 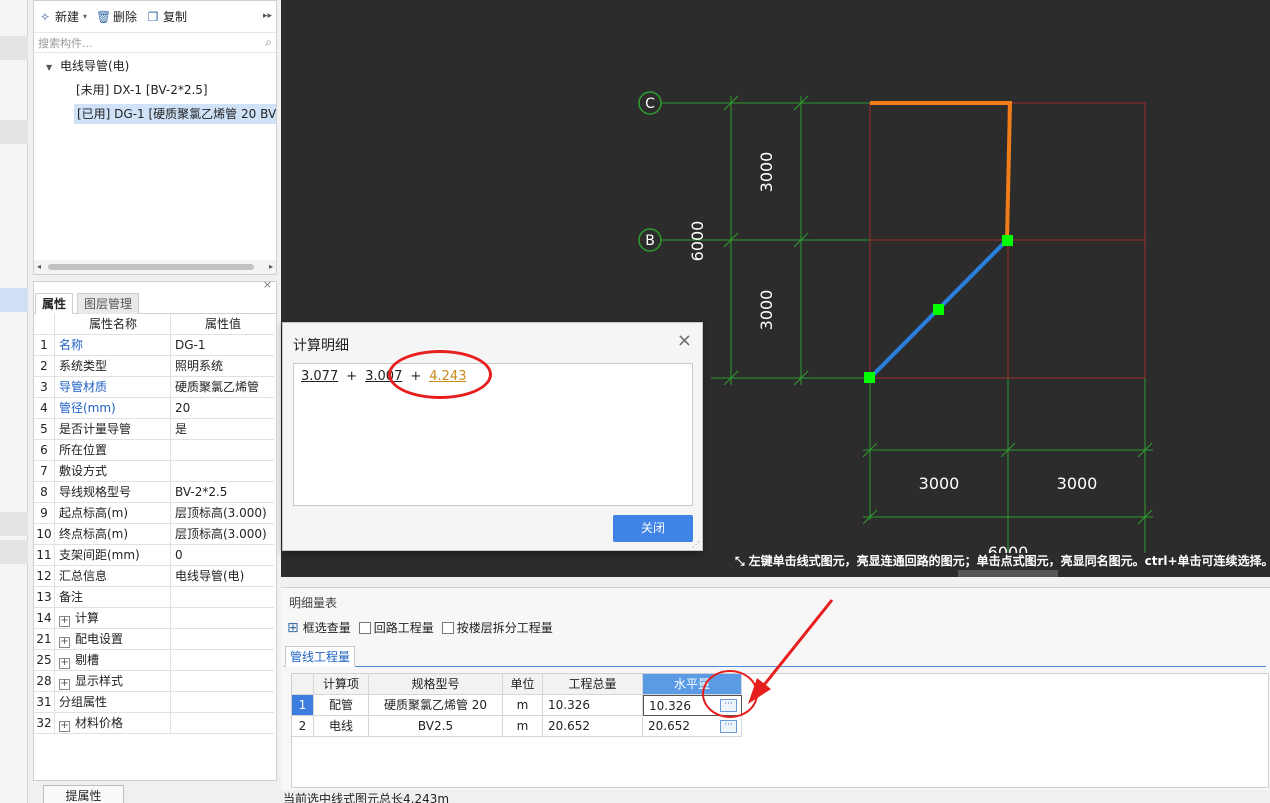 What do you see at coordinates (154, 429) in the screenshot?
I see `property-row: 5 是否计量导管是` at bounding box center [154, 429].